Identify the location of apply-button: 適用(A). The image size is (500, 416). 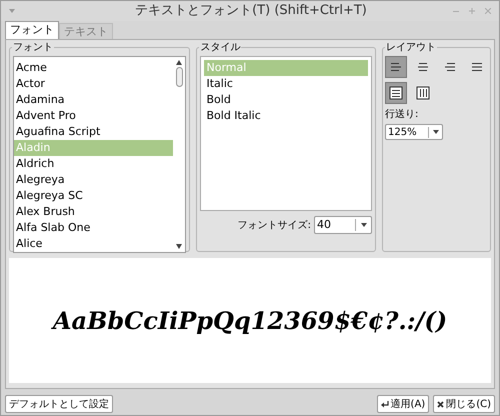
(403, 404).